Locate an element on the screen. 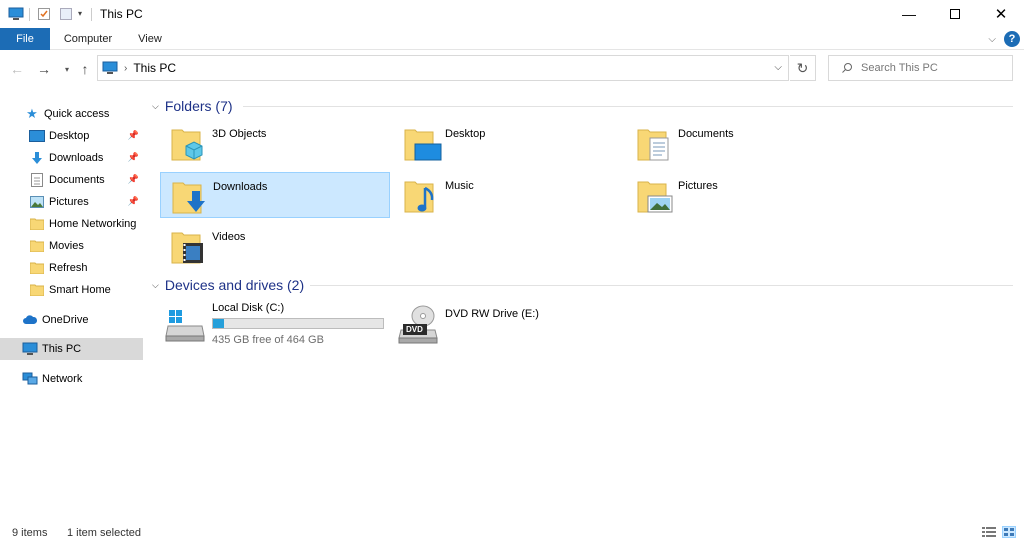  properties-icon is located at coordinates (45, 15).